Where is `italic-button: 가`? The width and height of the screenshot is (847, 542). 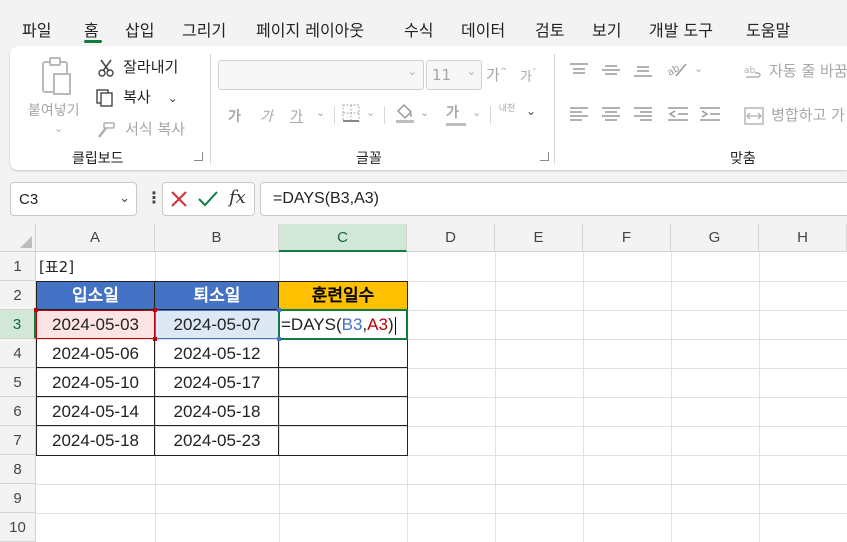
italic-button: 가 is located at coordinates (266, 116).